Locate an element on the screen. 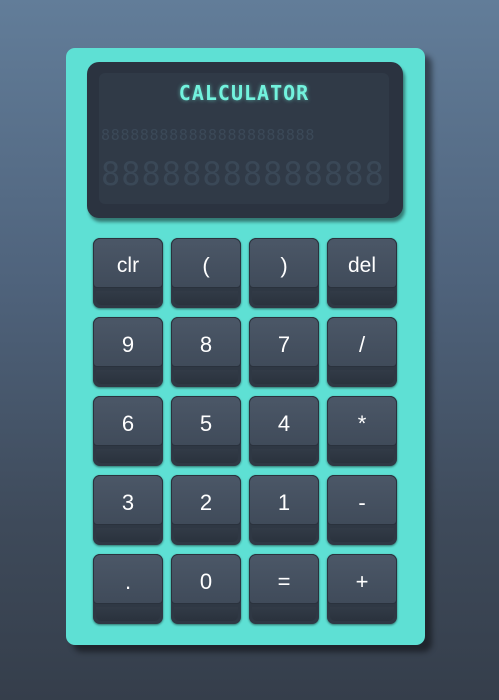  digit-6-button: 6 is located at coordinates (128, 431).